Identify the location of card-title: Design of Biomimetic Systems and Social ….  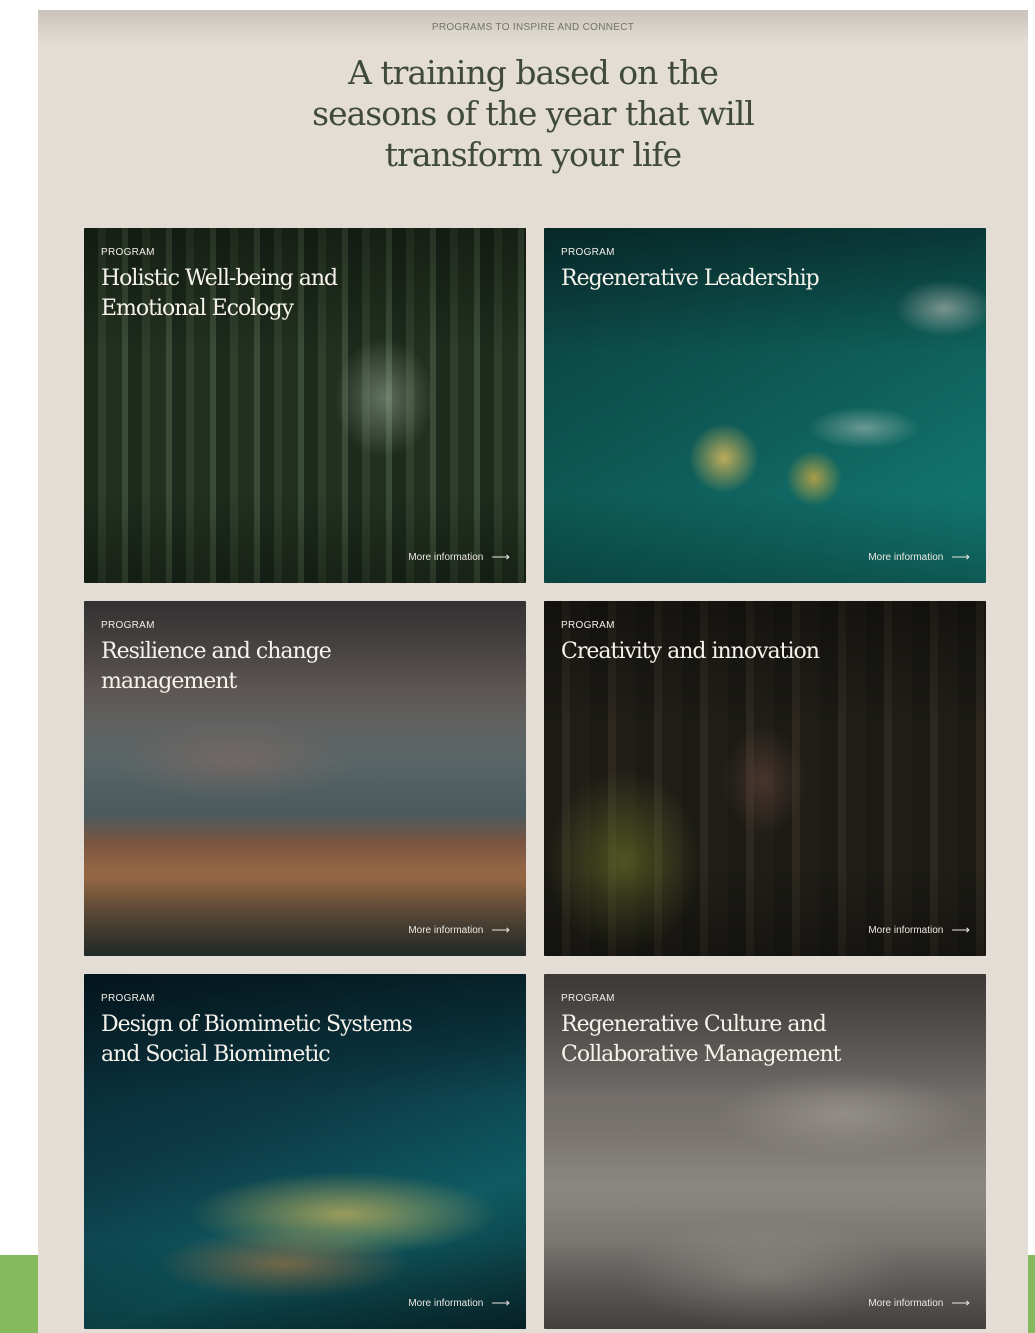
(257, 1039).